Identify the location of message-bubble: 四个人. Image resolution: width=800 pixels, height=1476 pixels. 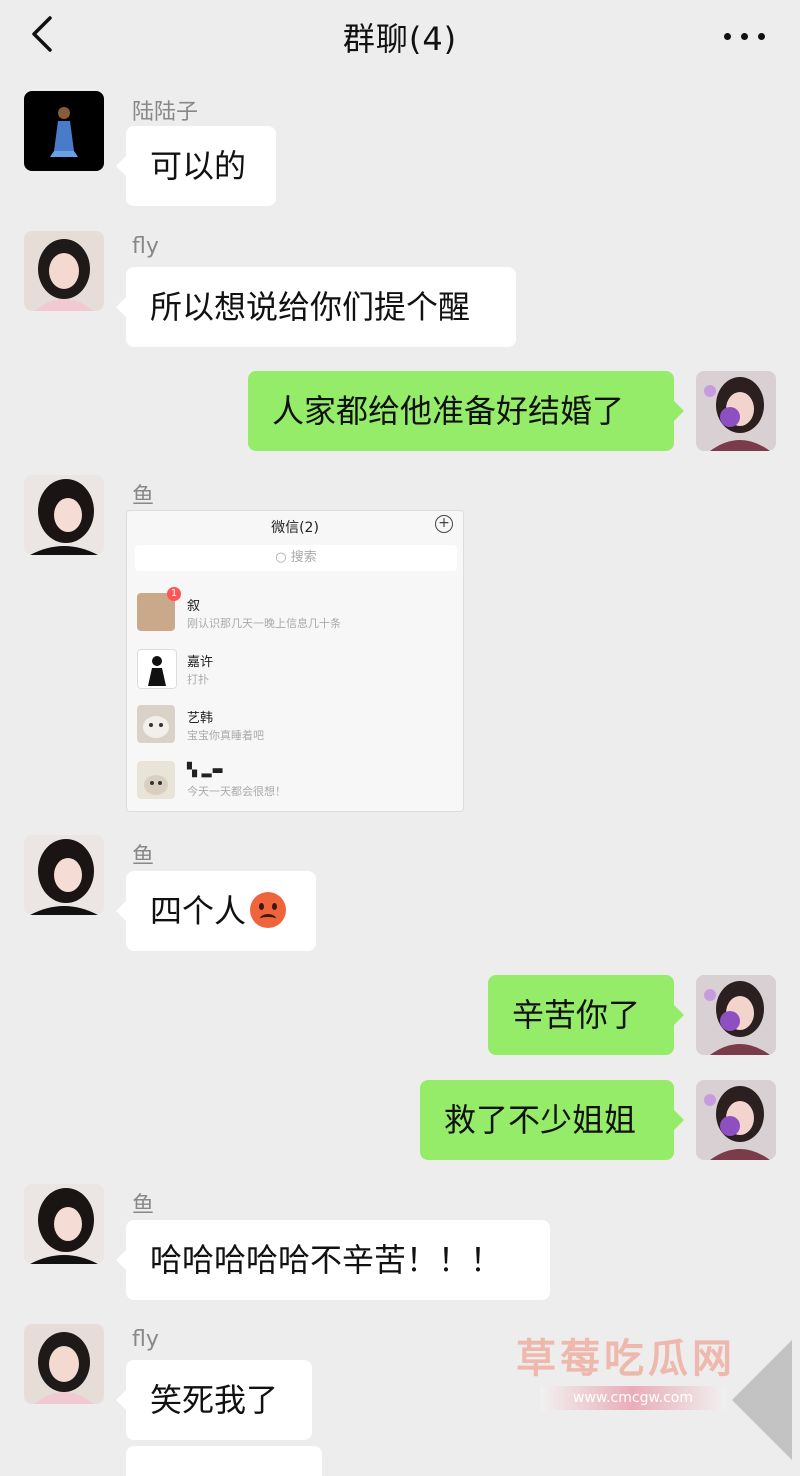
(216, 911).